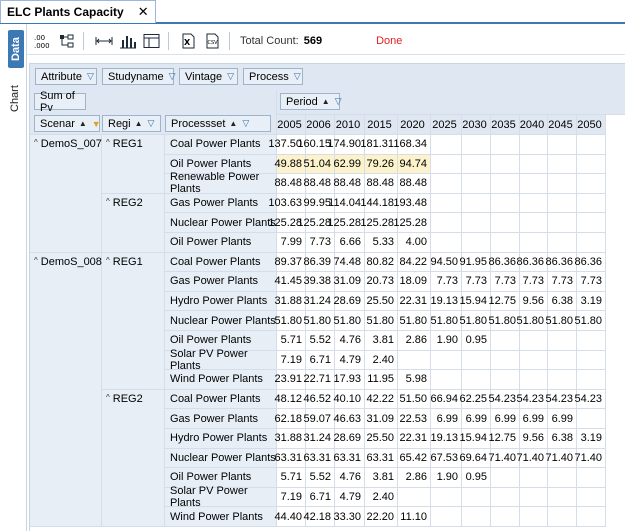 The width and height of the screenshot is (625, 531). I want to click on data-cell: 49.88, so click(290, 164).